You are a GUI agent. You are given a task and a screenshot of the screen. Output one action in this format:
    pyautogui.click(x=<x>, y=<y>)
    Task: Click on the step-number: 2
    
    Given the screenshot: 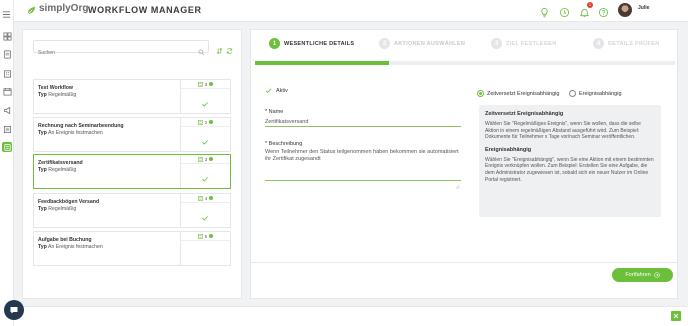 What is the action you would take?
    pyautogui.click(x=384, y=43)
    